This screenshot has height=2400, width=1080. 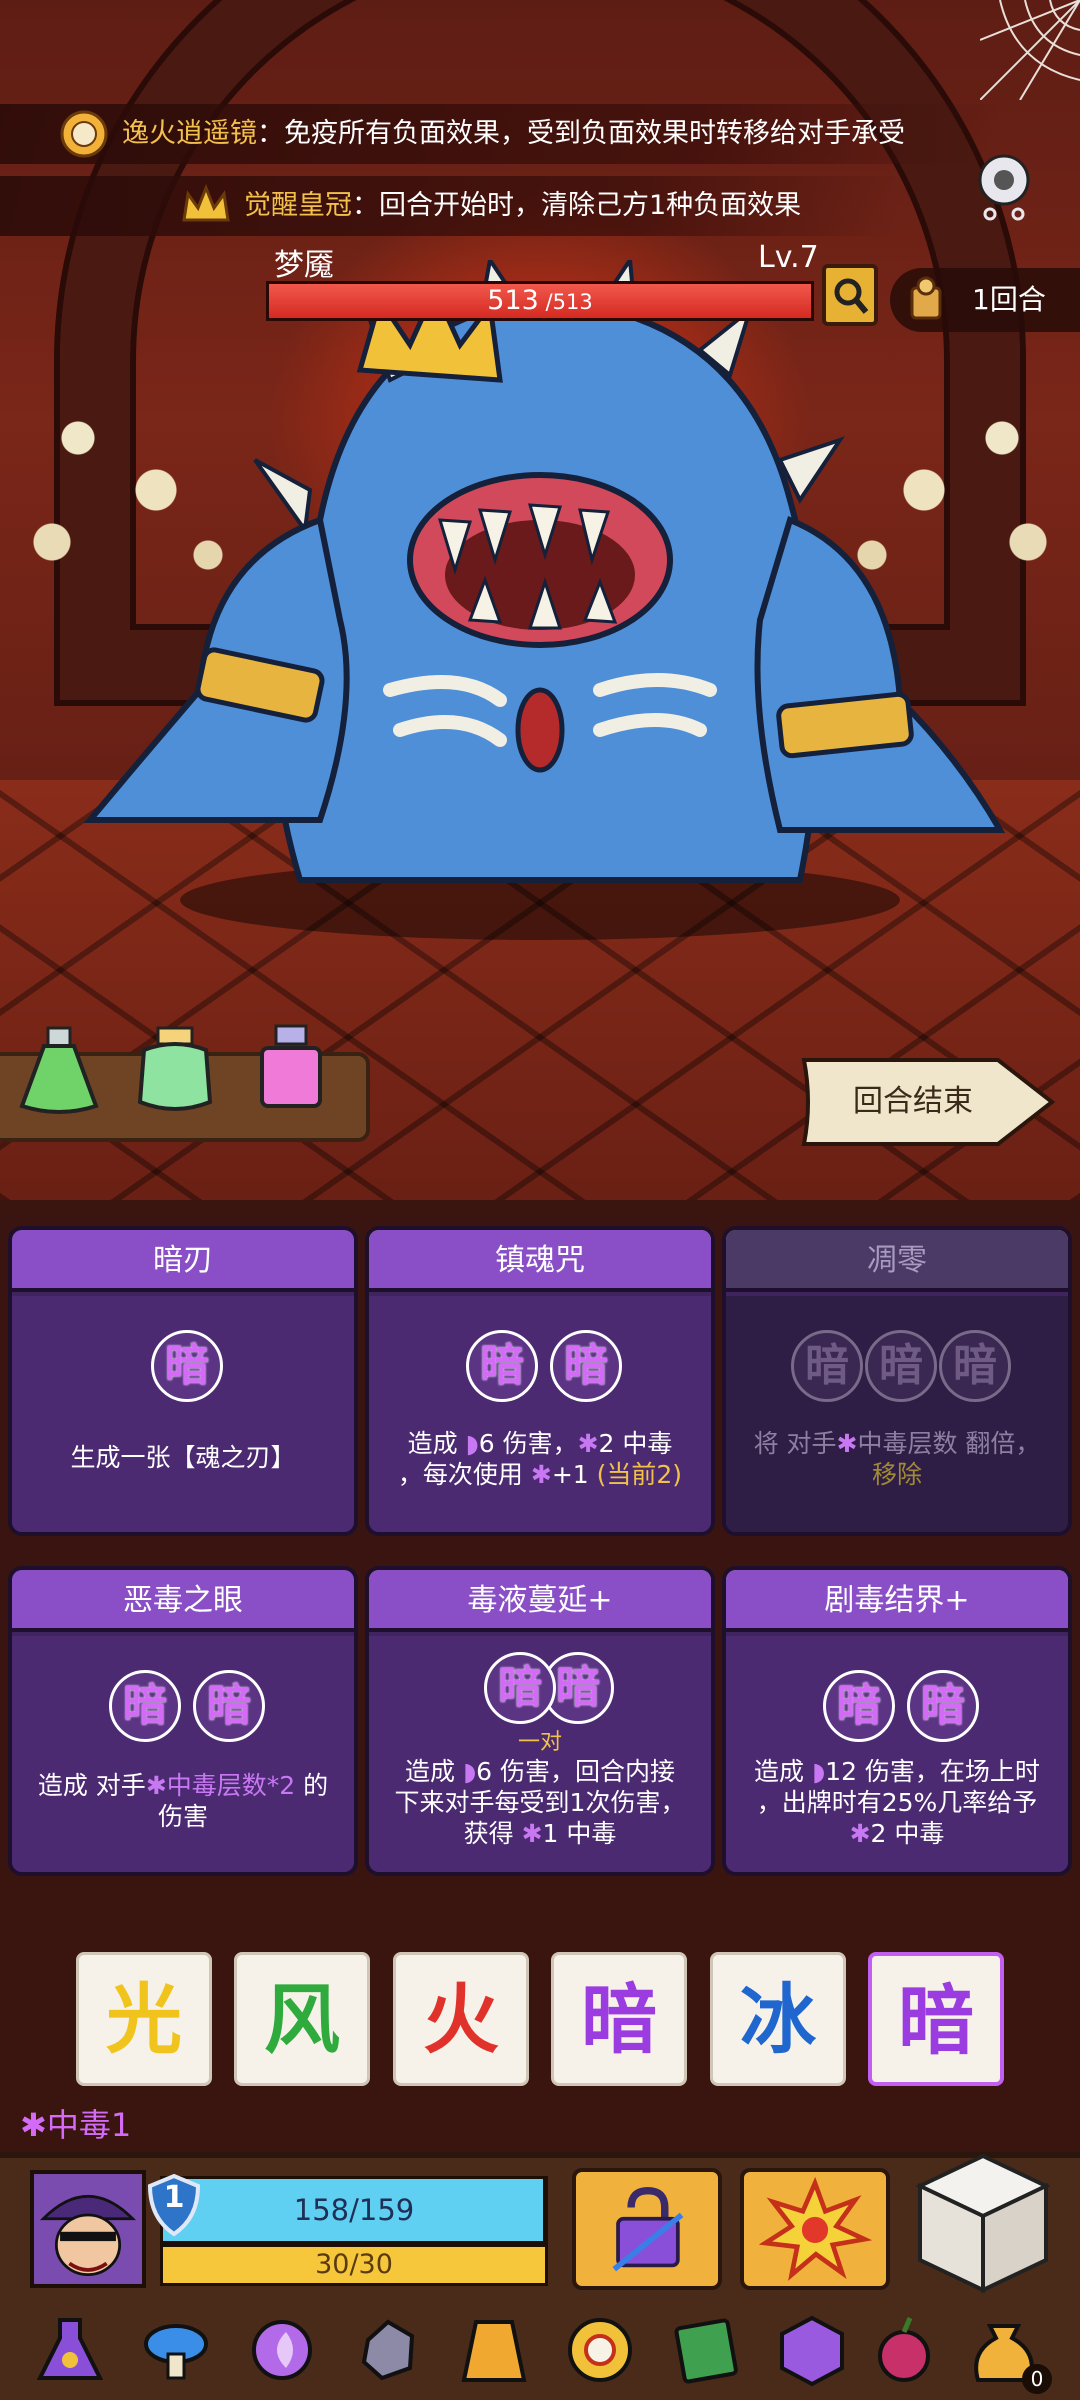 I want to click on player-hp-bar: 158/159, so click(x=354, y=2210).